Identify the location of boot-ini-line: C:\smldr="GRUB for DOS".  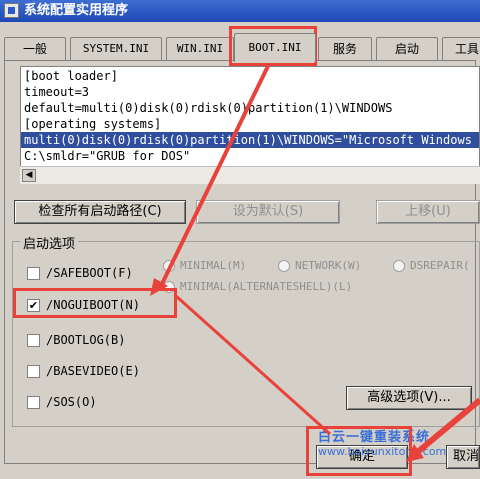
(107, 156).